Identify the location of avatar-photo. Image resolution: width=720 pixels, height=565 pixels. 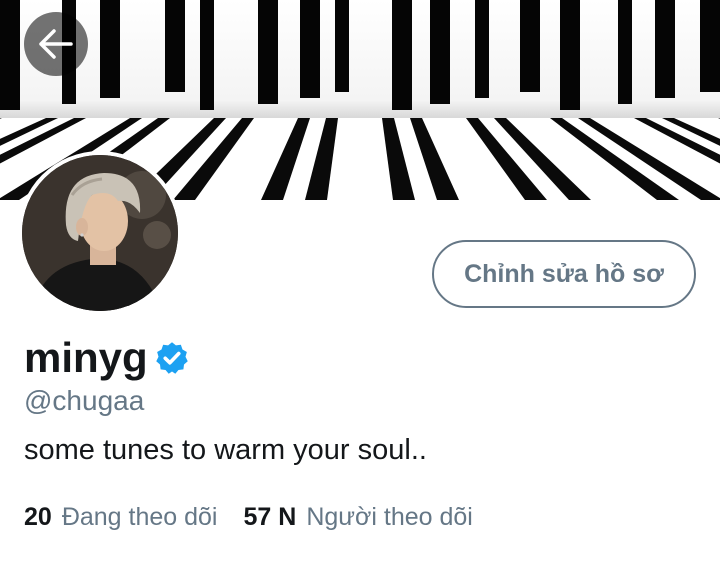
(100, 233).